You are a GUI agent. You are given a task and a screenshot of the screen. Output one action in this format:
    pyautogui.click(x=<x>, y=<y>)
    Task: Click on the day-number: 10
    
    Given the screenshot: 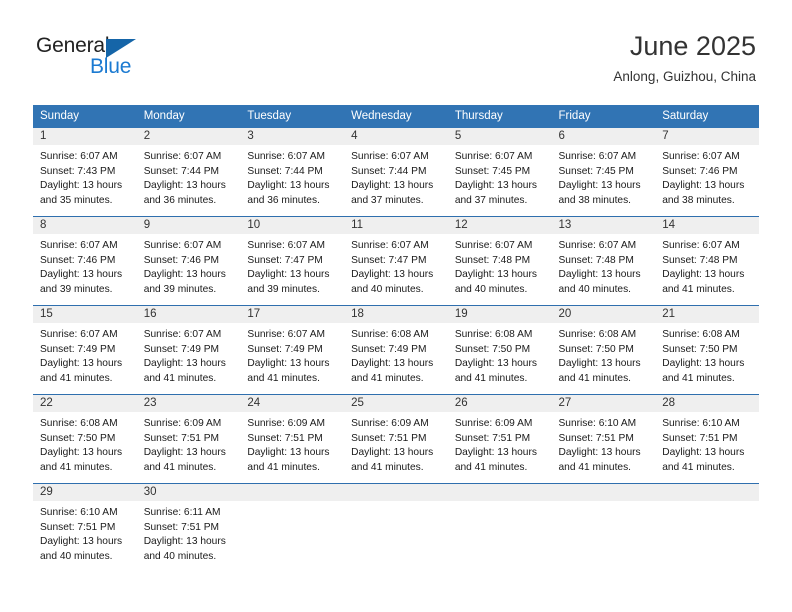 What is the action you would take?
    pyautogui.click(x=292, y=225)
    